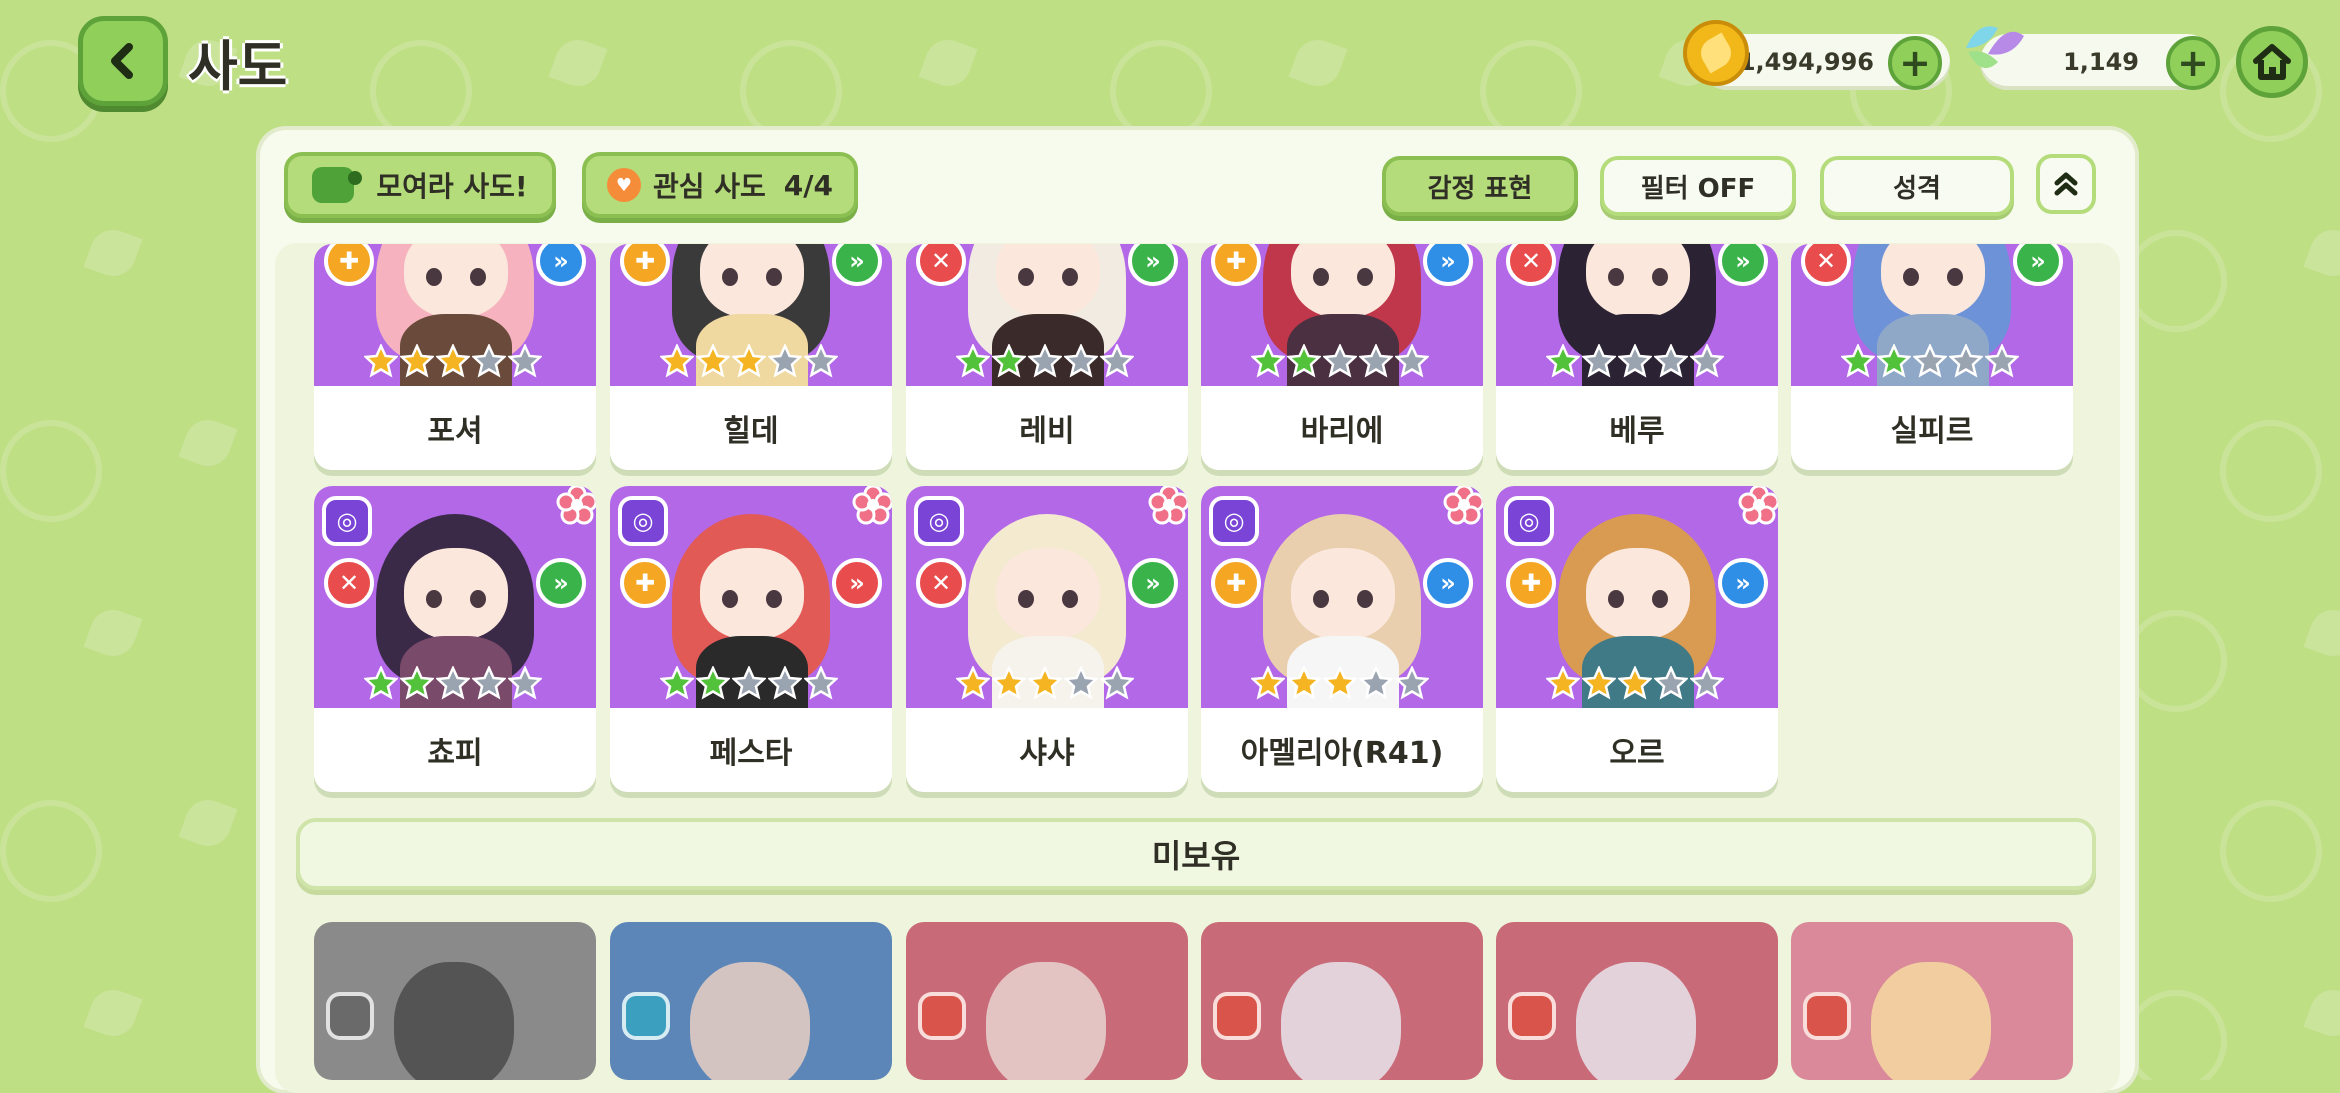 The height and width of the screenshot is (1093, 2340). I want to click on character-name: 포셔, so click(455, 428).